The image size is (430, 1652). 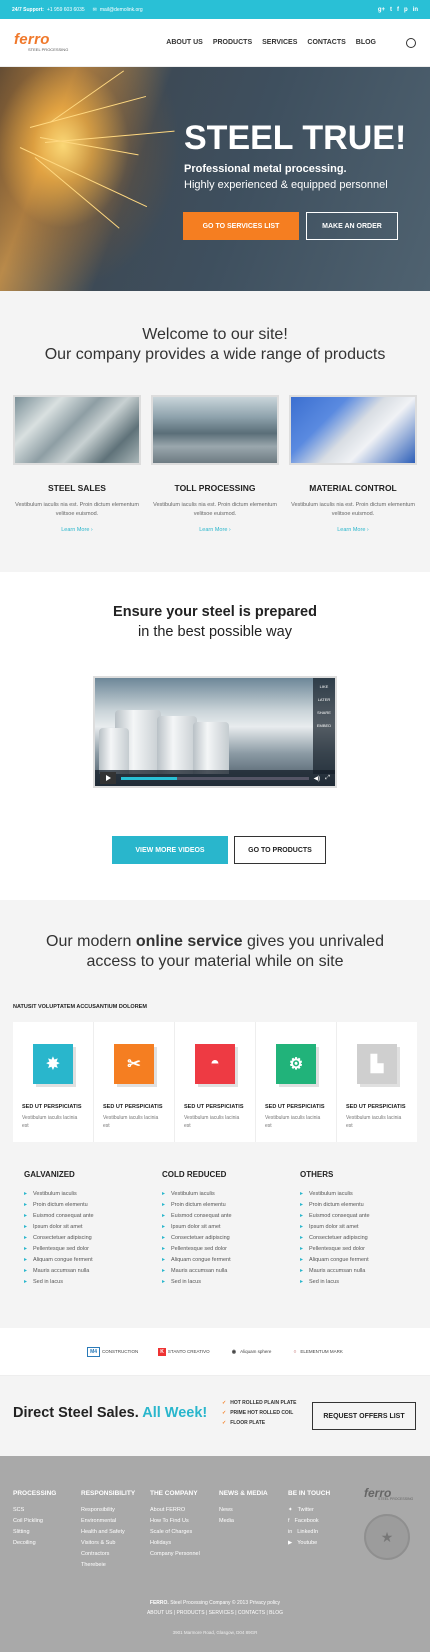 What do you see at coordinates (411, 42) in the screenshot?
I see `search-icon` at bounding box center [411, 42].